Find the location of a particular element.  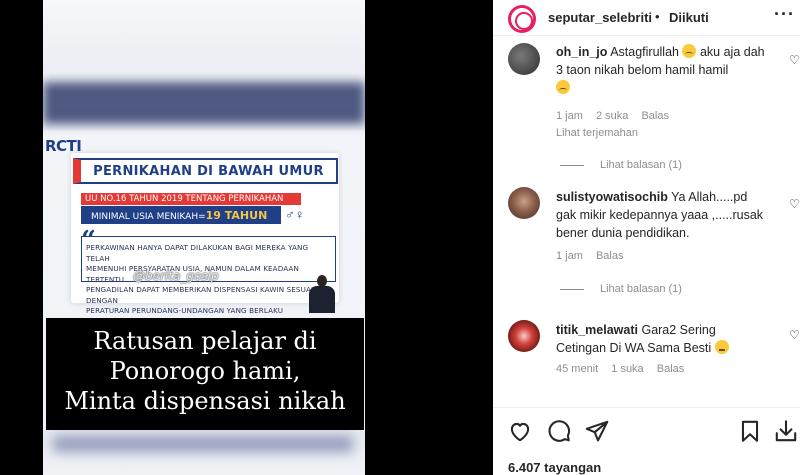

comment-meta: 45 menit 1 suka Balas is located at coordinates (625, 369).